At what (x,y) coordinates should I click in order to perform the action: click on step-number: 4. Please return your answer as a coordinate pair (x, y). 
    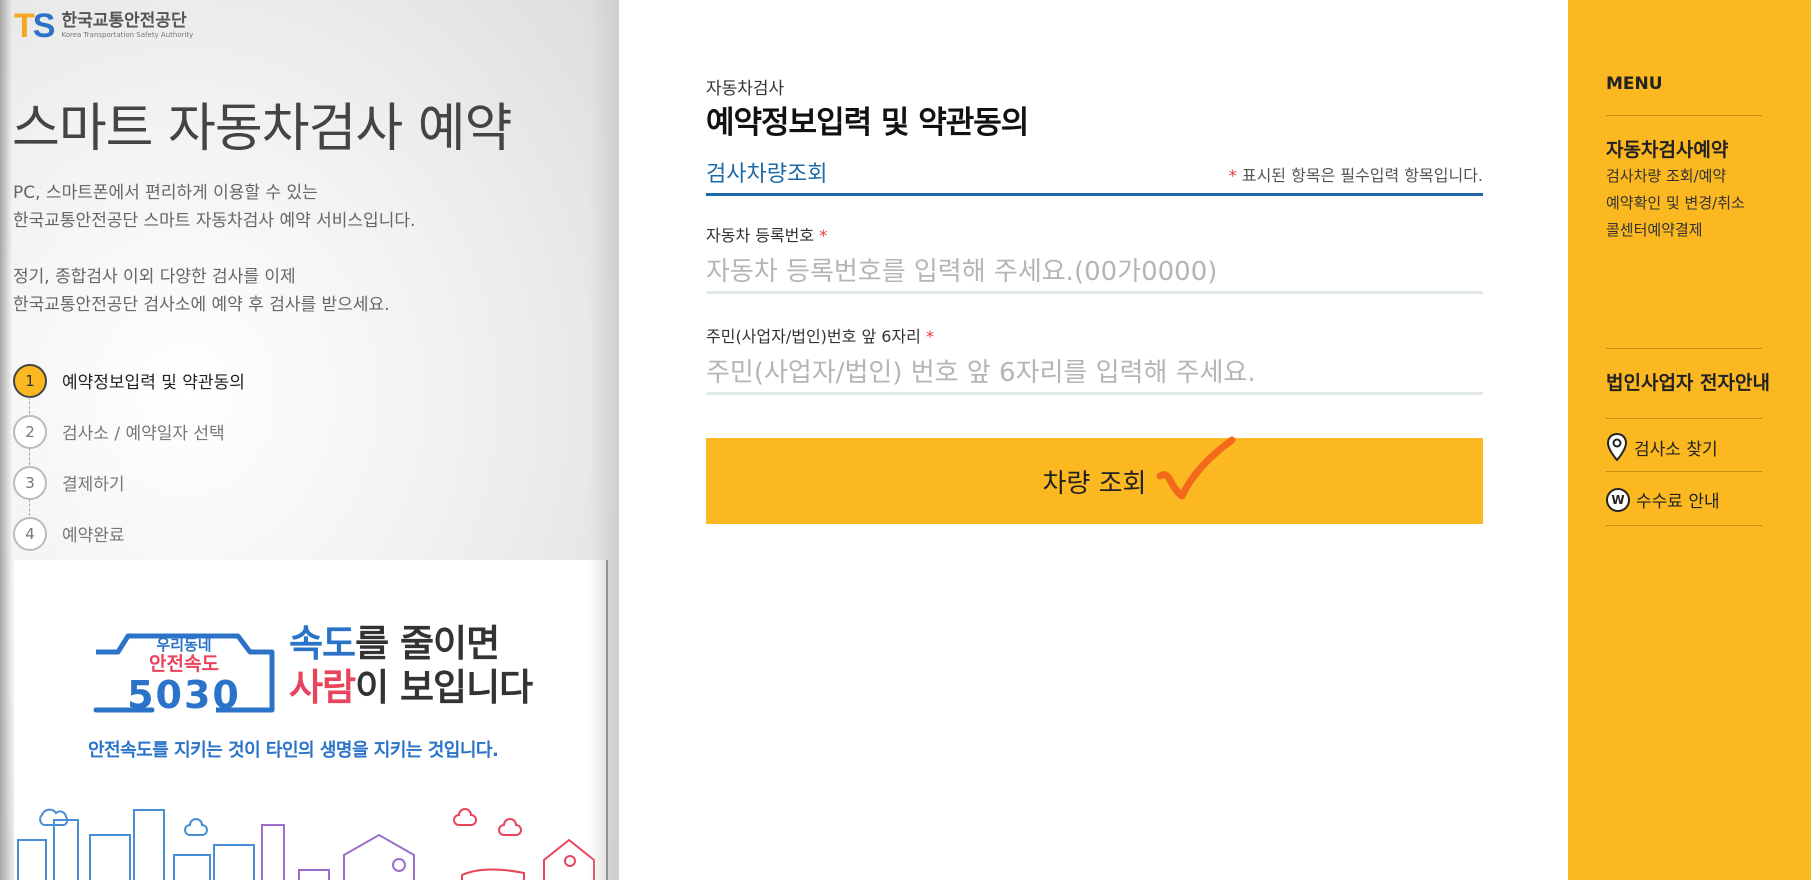
    Looking at the image, I should click on (30, 533).